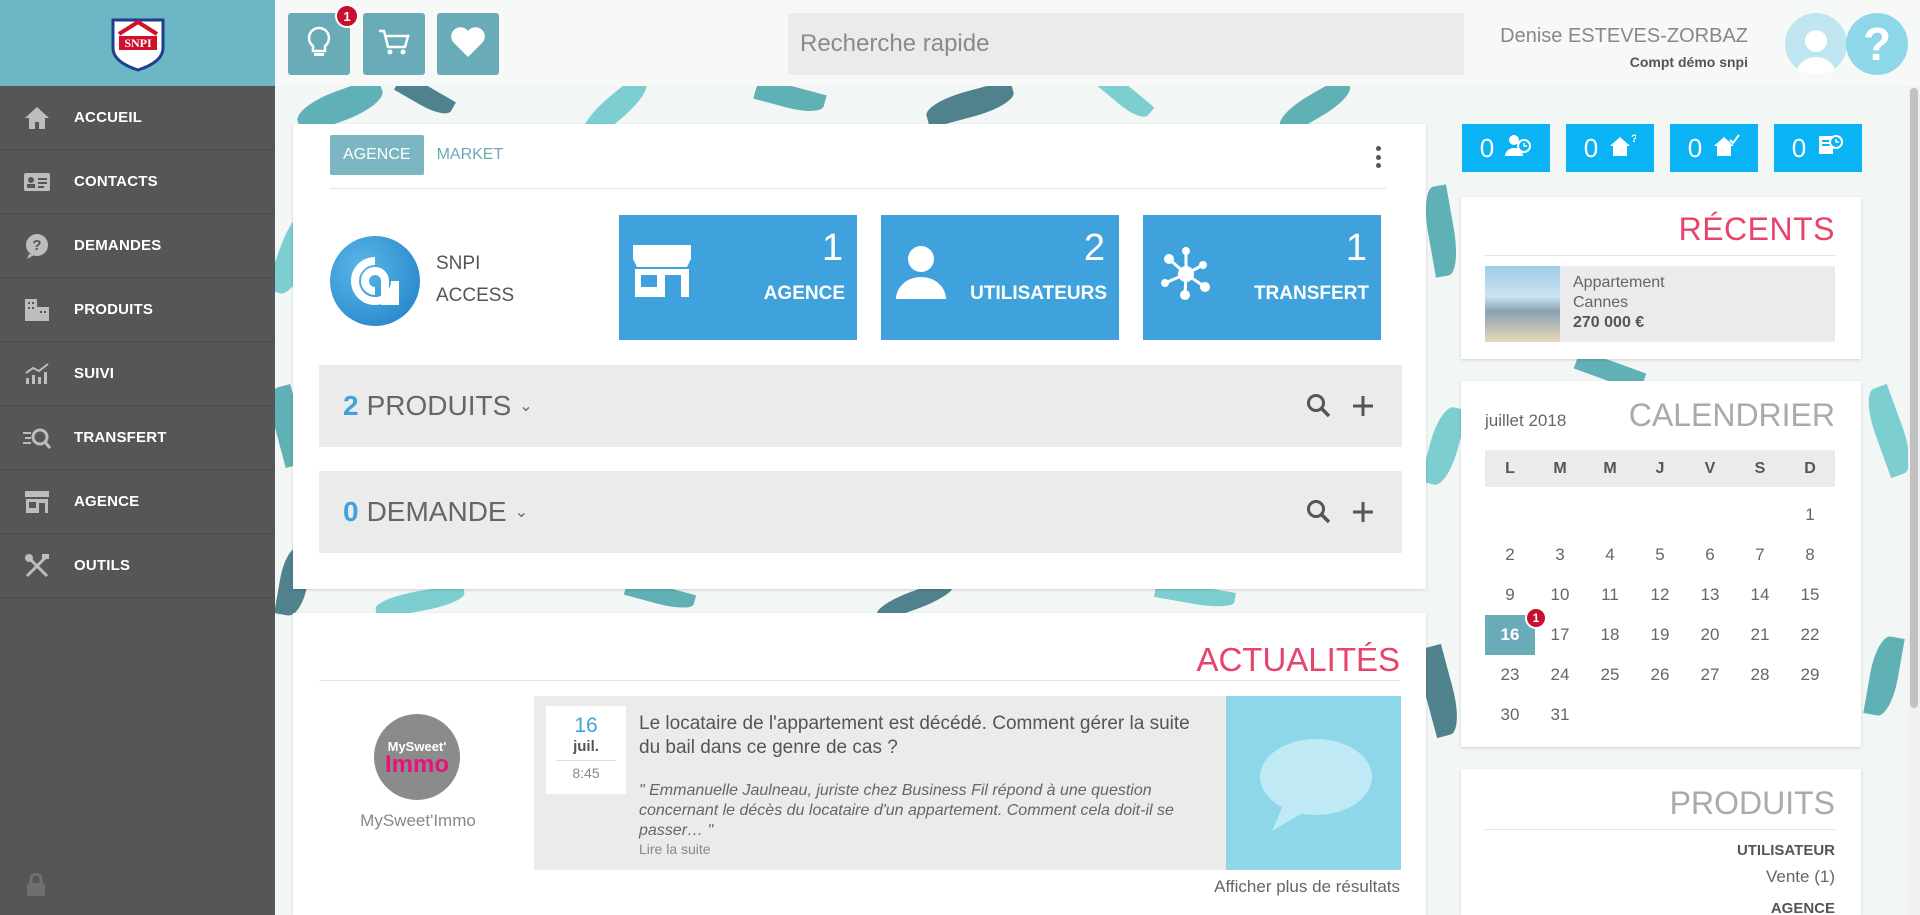  Describe the element at coordinates (675, 849) in the screenshot. I see `read-more-link: Lire la suite` at that location.